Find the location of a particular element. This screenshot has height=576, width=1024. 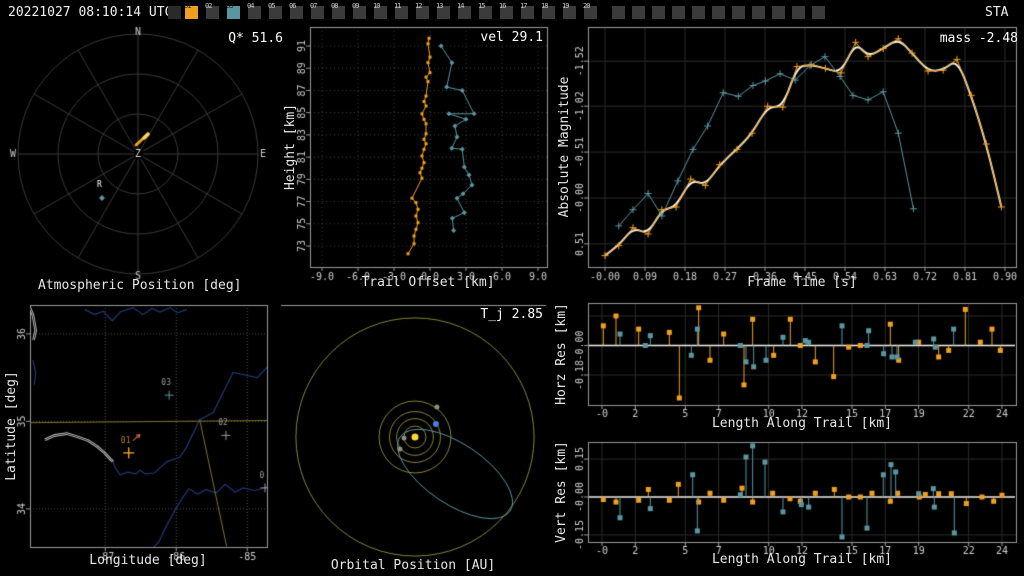

frame-box-02: 02 is located at coordinates (212, 10).